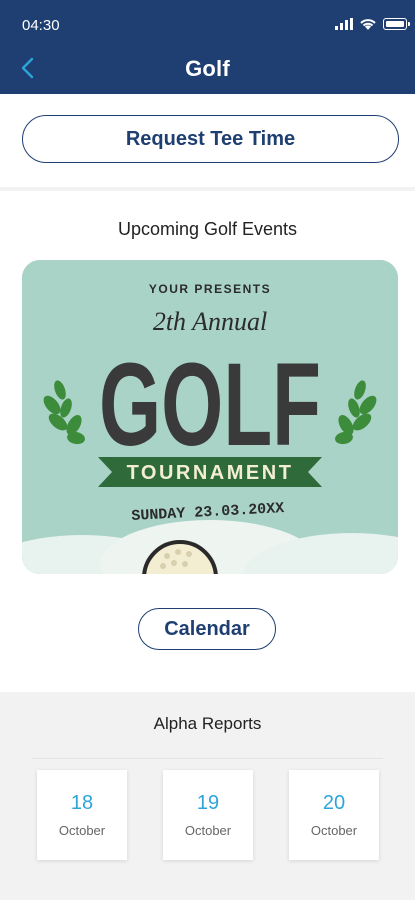 The height and width of the screenshot is (900, 415). Describe the element at coordinates (82, 815) in the screenshot. I see `report-card: 18 October` at that location.